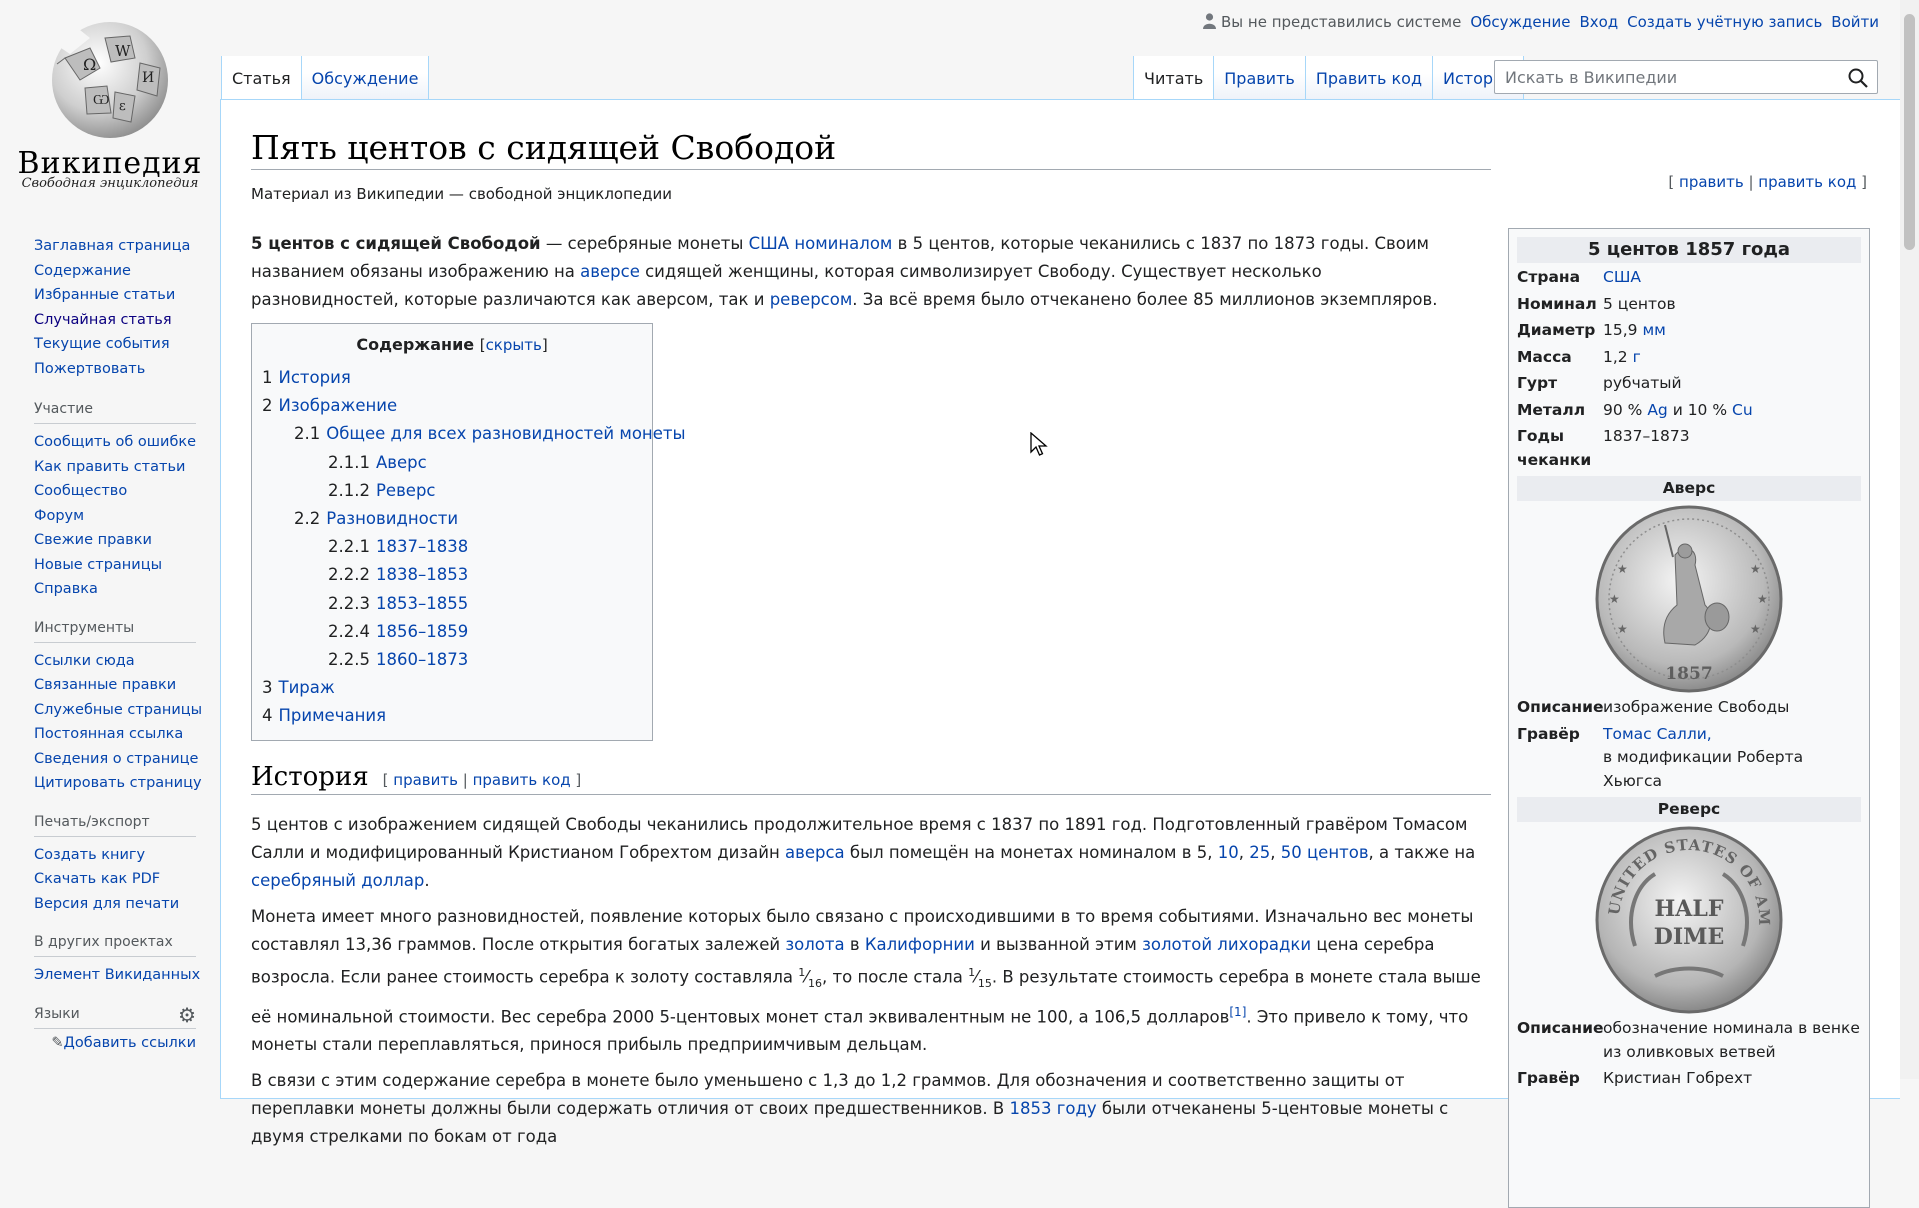 This screenshot has height=1208, width=1919. I want to click on toc-item: 2.2.5 1860–1873, so click(452, 660).